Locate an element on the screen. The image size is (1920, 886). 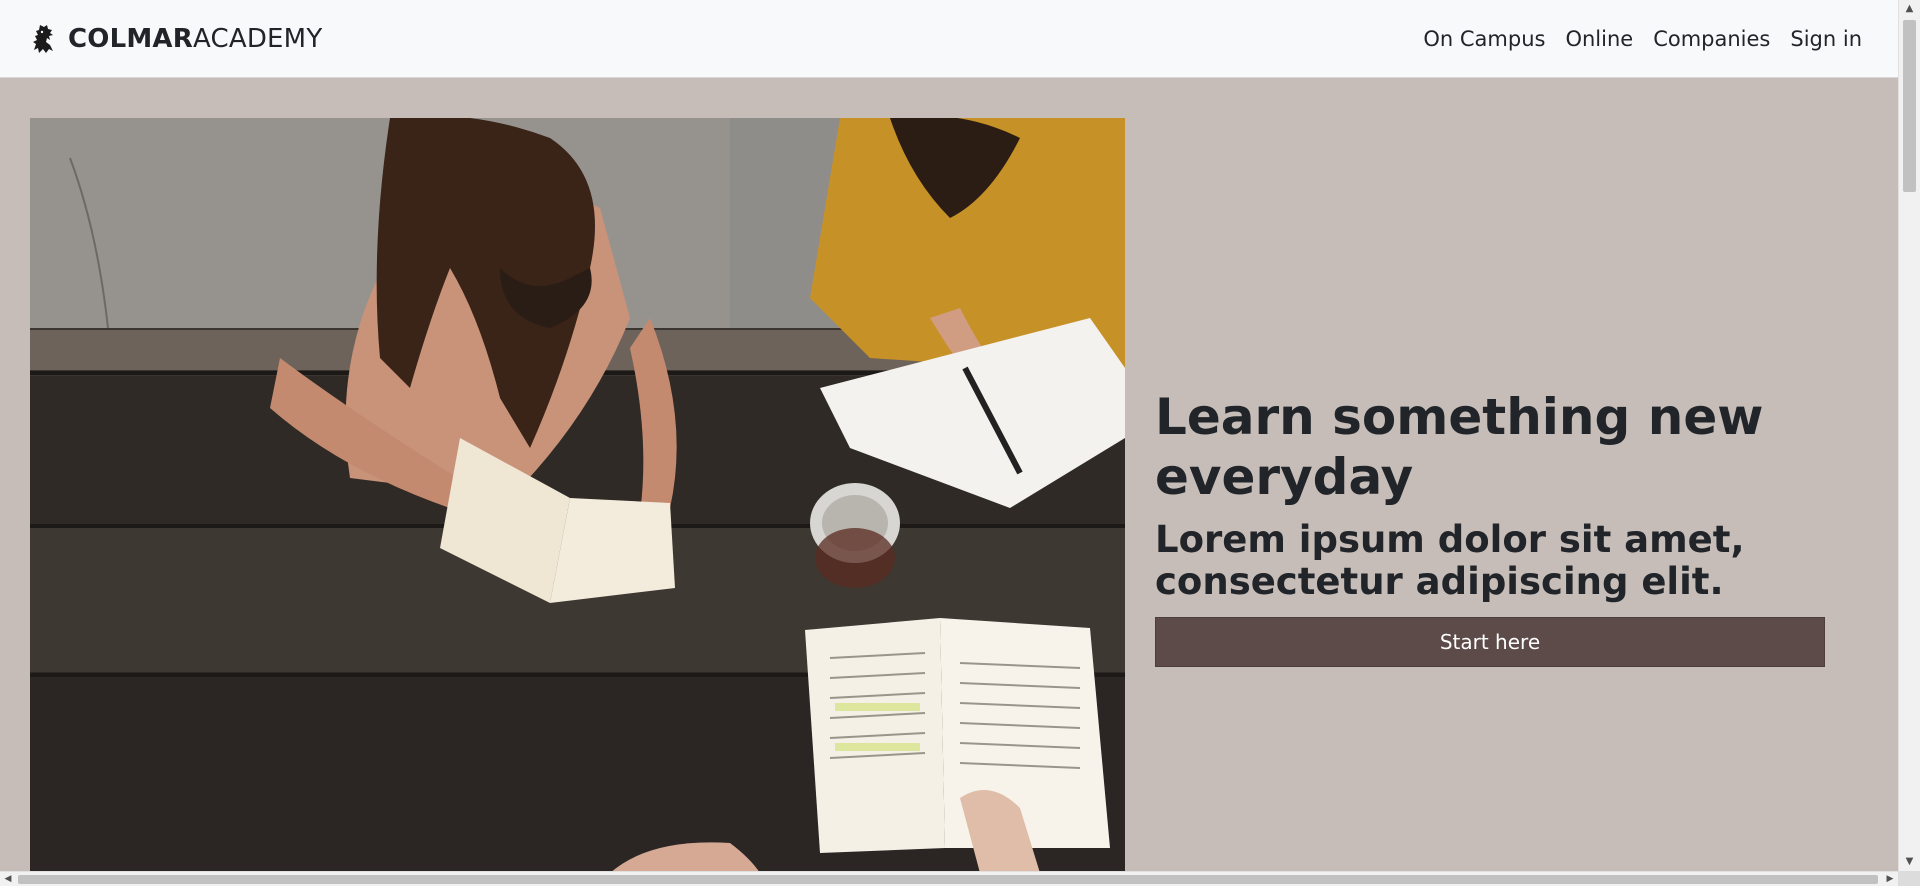
brand-text: COLMARACADEMY is located at coordinates (195, 39).